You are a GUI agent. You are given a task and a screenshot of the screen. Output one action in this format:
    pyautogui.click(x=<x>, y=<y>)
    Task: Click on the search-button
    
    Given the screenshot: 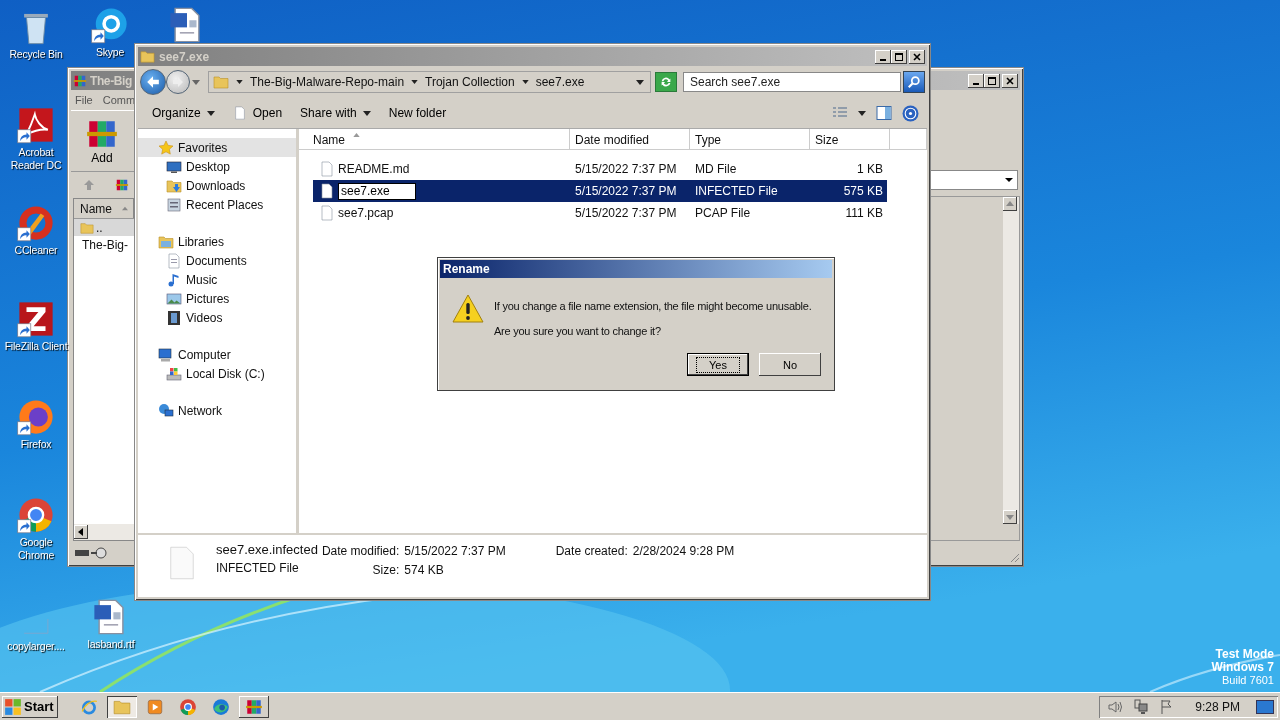 What is the action you would take?
    pyautogui.click(x=914, y=82)
    